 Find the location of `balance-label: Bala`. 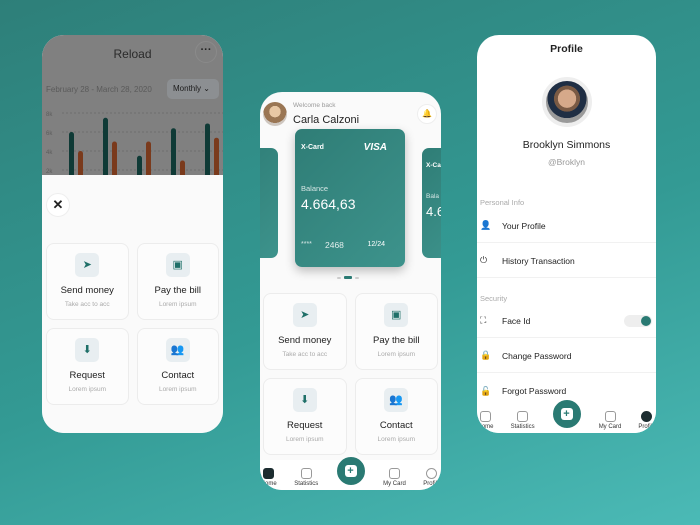

balance-label: Bala is located at coordinates (433, 196).